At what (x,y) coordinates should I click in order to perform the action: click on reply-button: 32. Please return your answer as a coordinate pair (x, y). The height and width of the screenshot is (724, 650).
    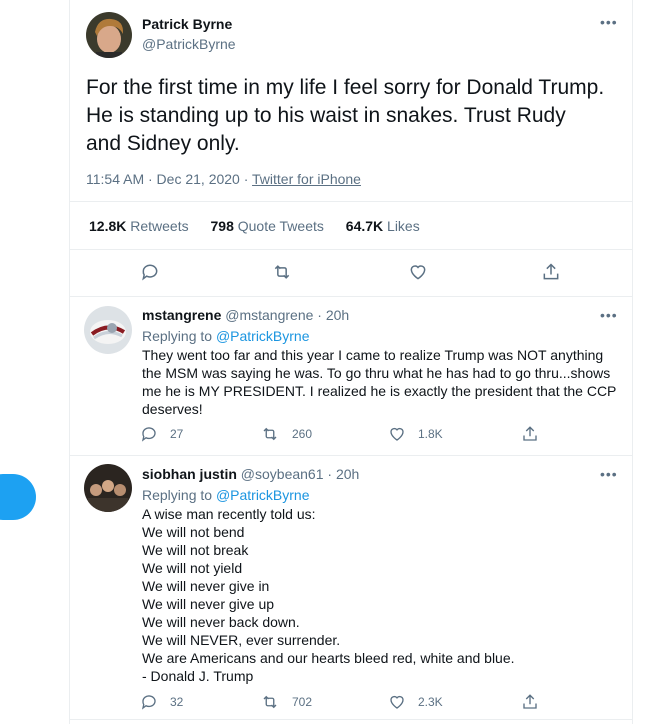
    Looking at the image, I should click on (161, 702).